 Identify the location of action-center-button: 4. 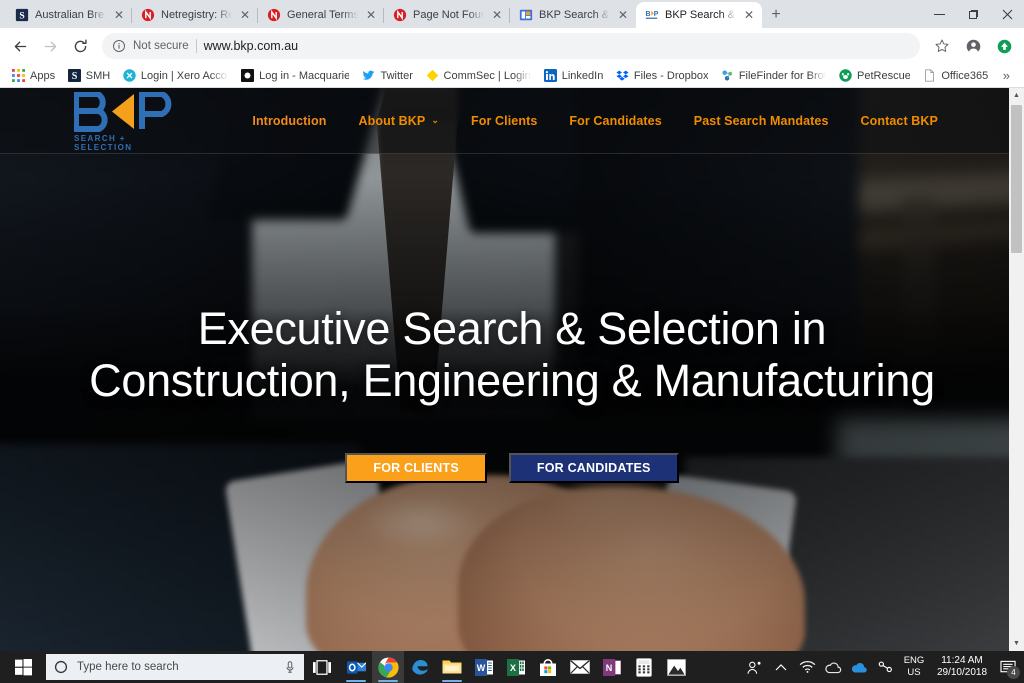
(1008, 667).